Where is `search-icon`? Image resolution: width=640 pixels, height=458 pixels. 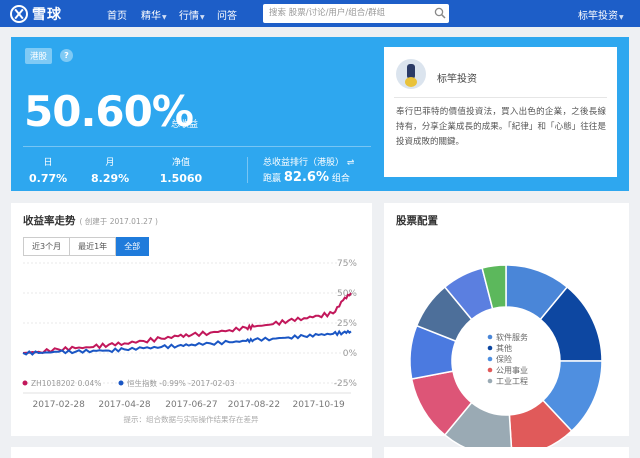 search-icon is located at coordinates (440, 13).